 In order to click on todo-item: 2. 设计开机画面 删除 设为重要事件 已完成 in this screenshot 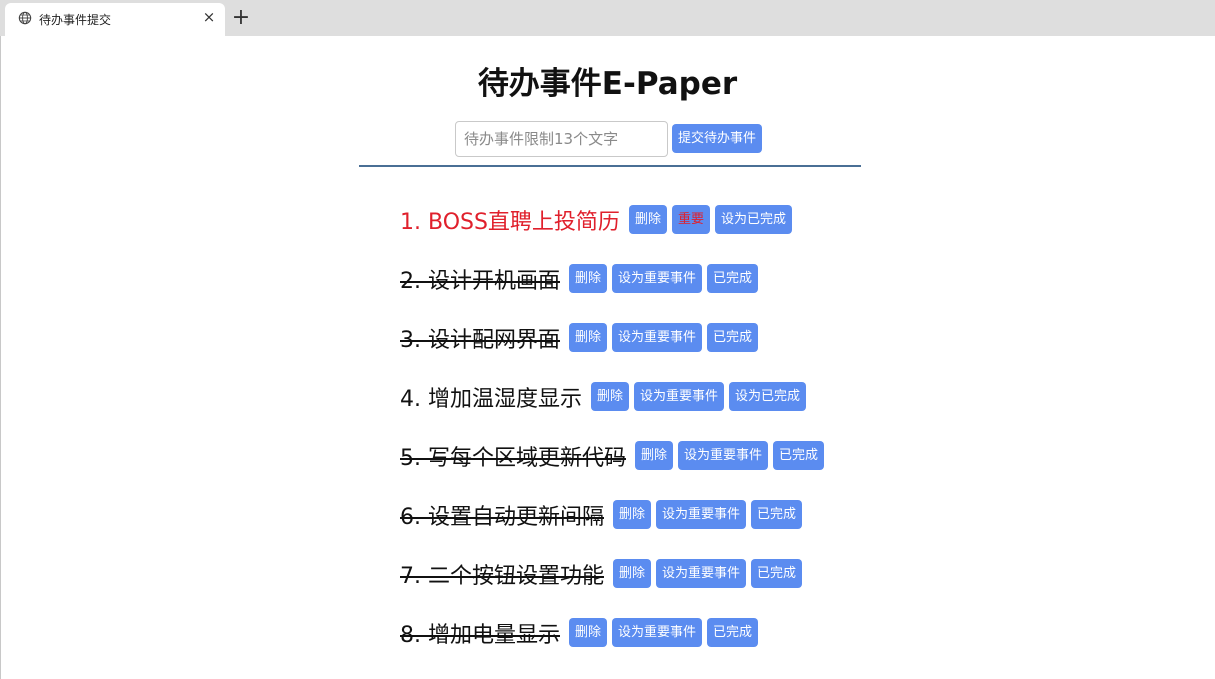, I will do `click(800, 278)`.